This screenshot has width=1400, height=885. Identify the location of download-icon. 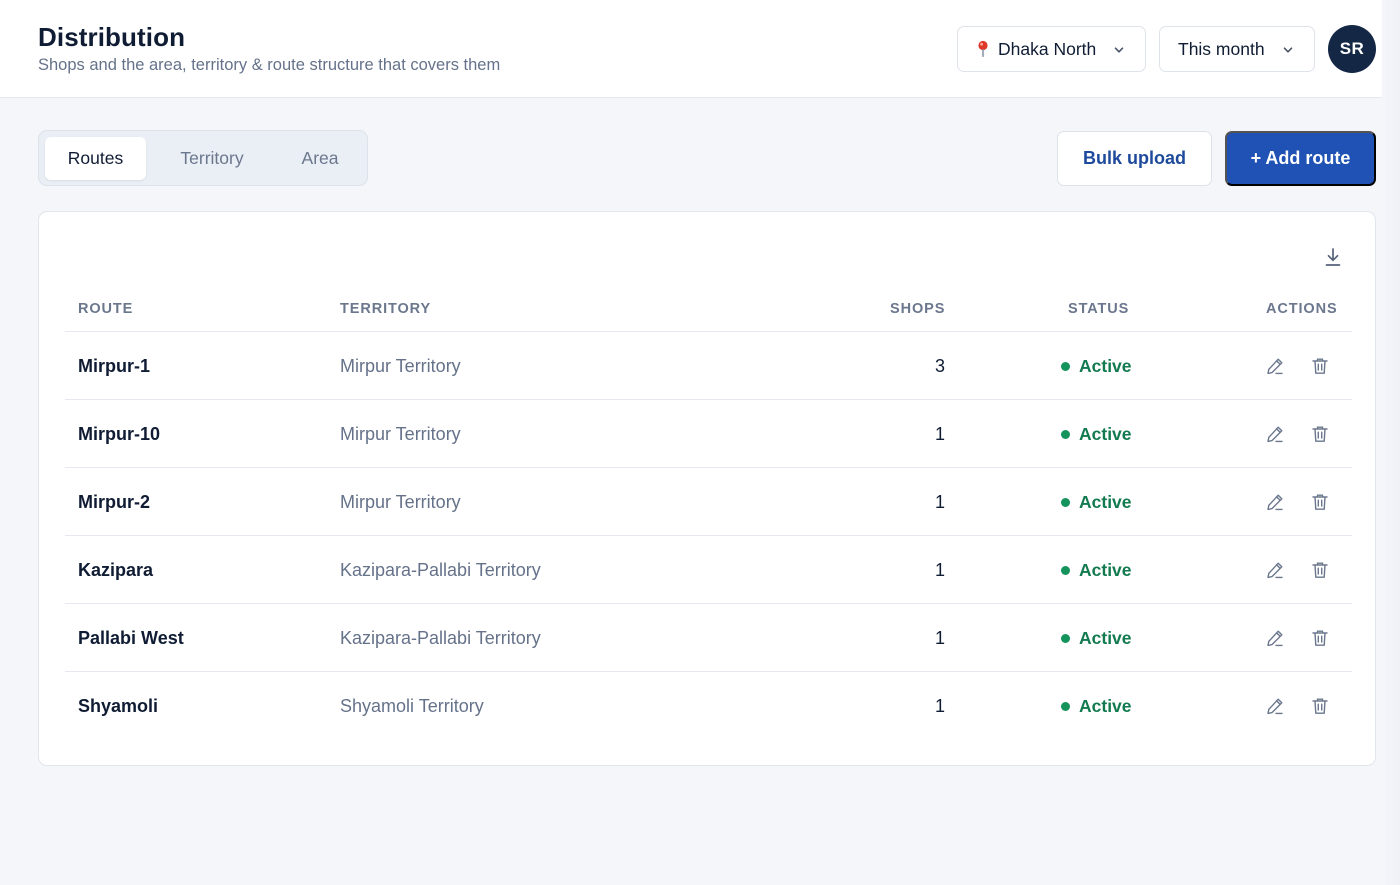
(1333, 257).